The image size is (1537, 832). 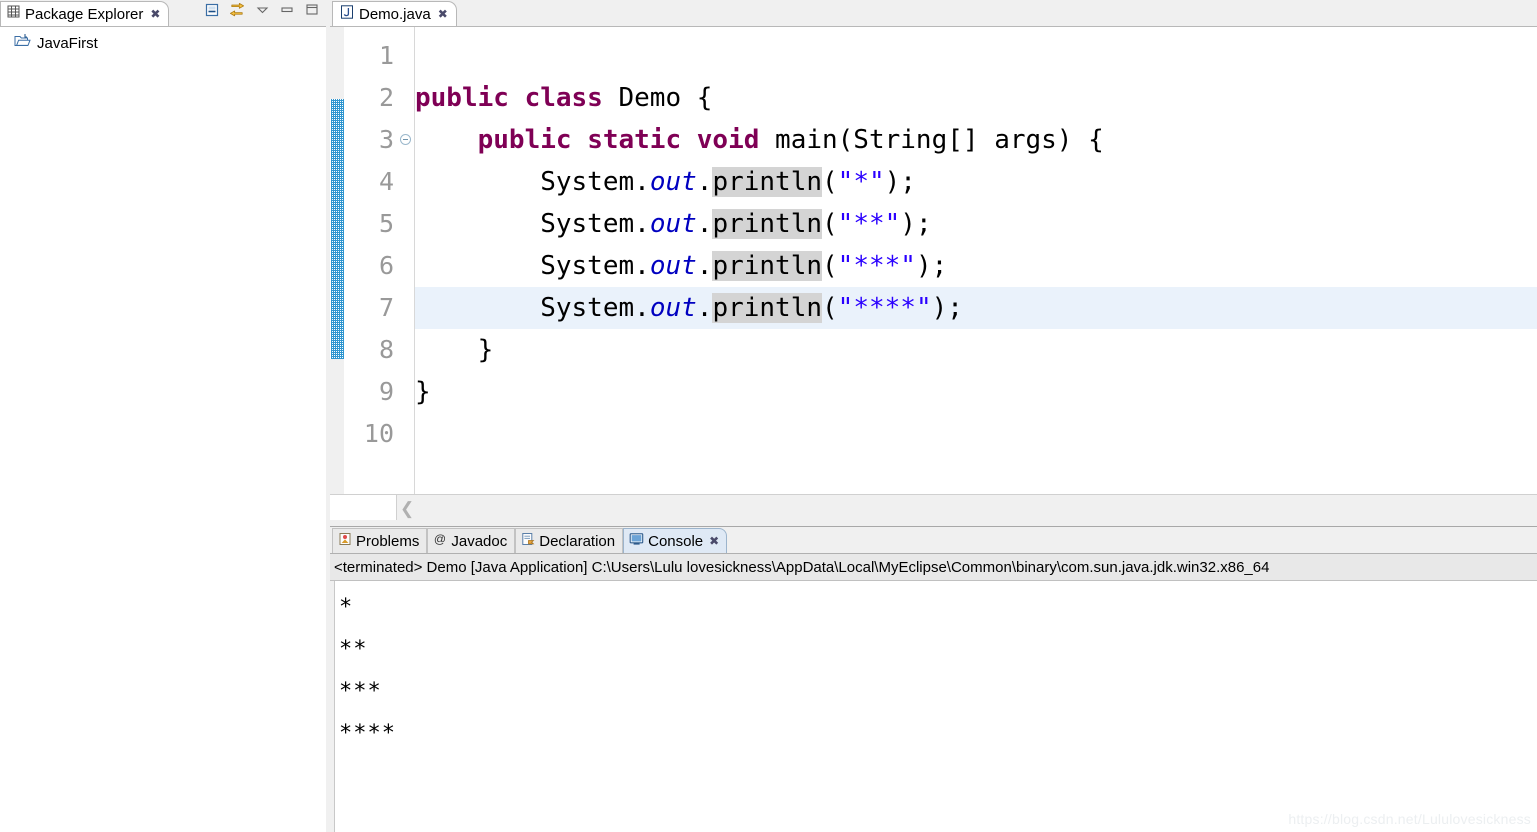 What do you see at coordinates (367, 733) in the screenshot?
I see `console-output-line: ****` at bounding box center [367, 733].